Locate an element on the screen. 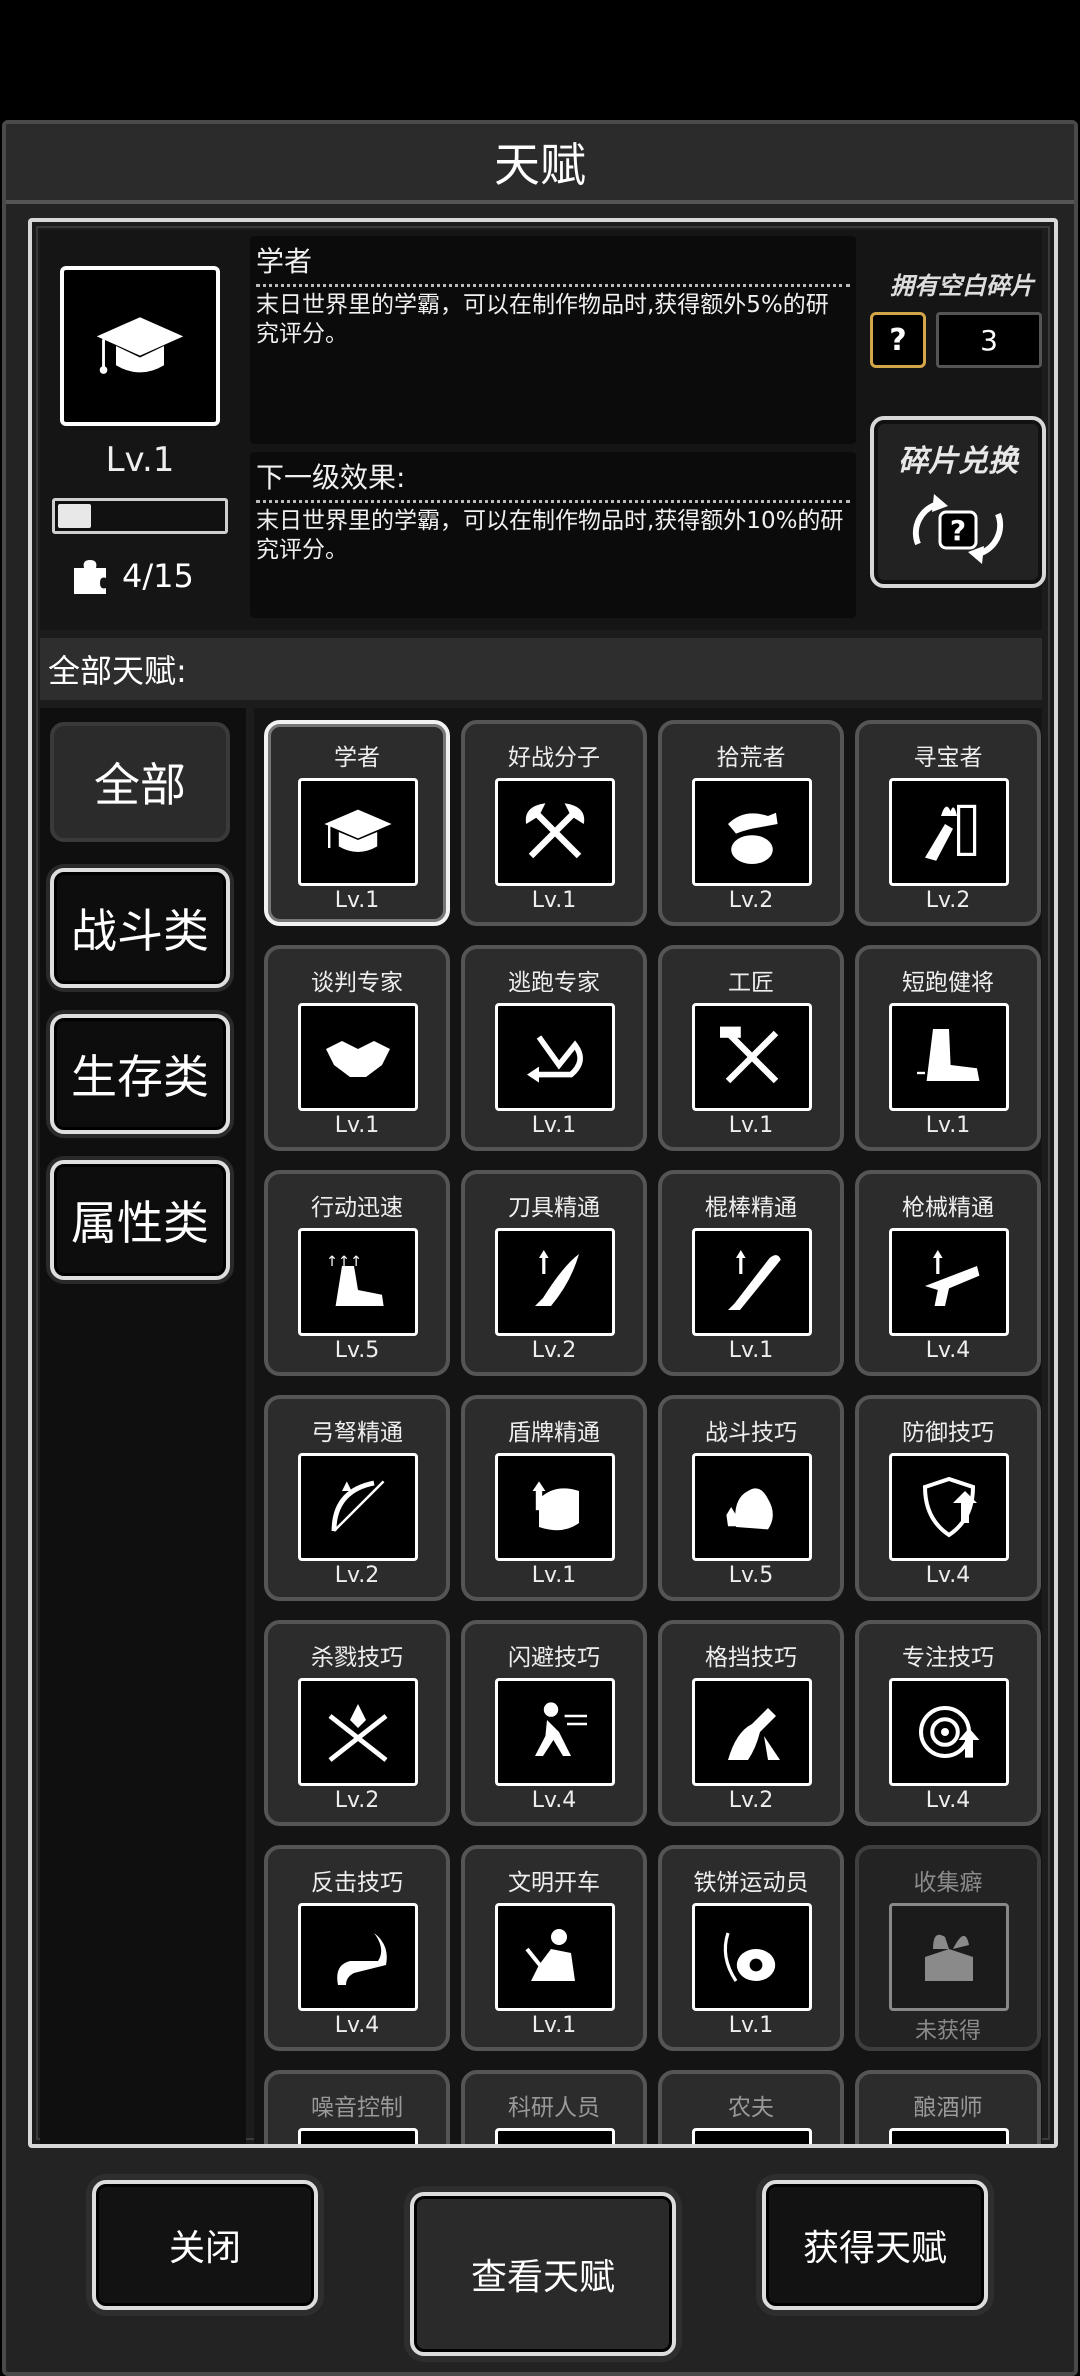 The image size is (1080, 2376). treasure-hunt-icon is located at coordinates (949, 832).